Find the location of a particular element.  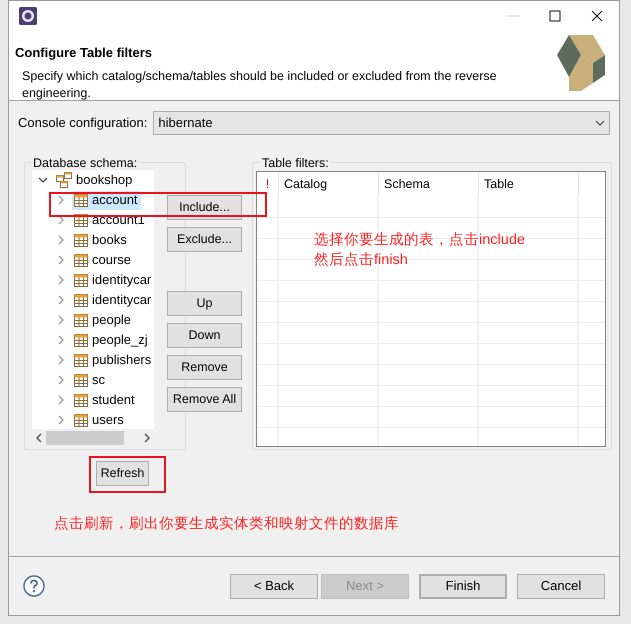

chevron-down-icon is located at coordinates (600, 123).